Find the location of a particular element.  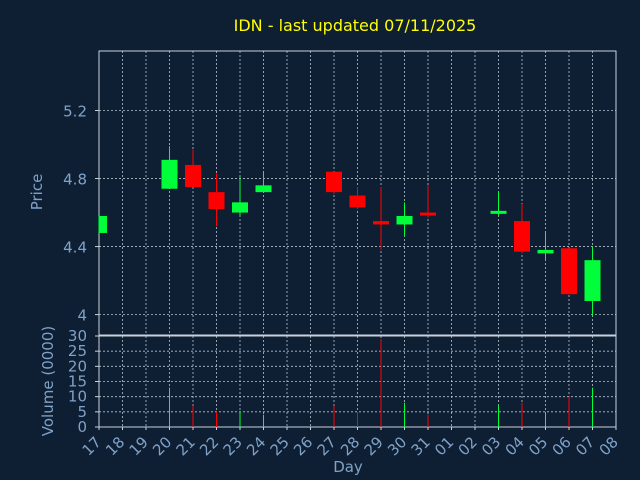

x-tick-label: 03 is located at coordinates (491, 446).